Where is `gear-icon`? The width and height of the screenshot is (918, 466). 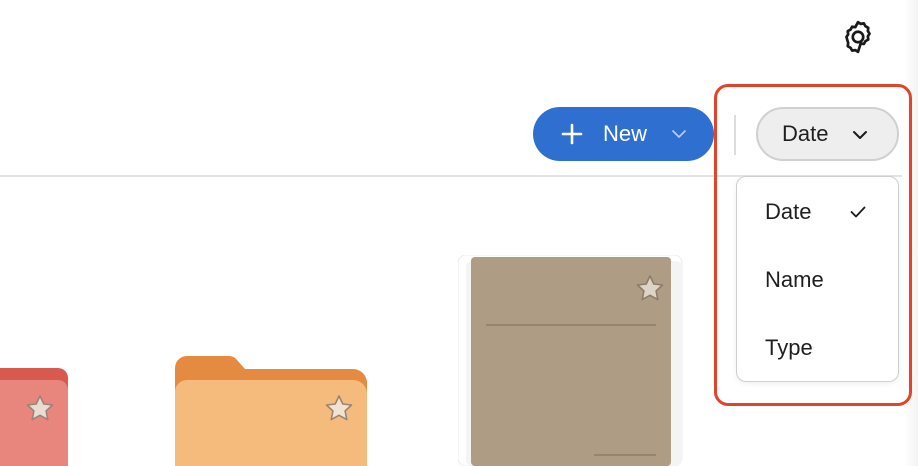 gear-icon is located at coordinates (858, 37).